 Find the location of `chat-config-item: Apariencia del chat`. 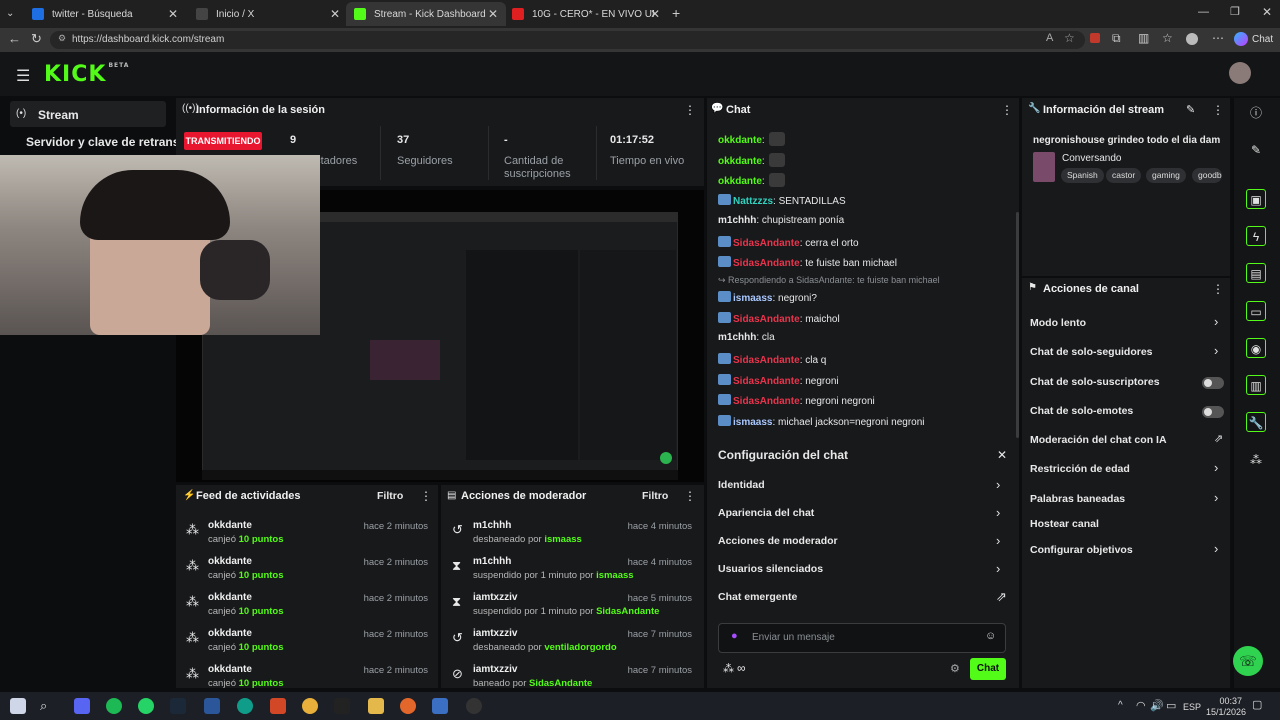

chat-config-item: Apariencia del chat is located at coordinates (766, 513).